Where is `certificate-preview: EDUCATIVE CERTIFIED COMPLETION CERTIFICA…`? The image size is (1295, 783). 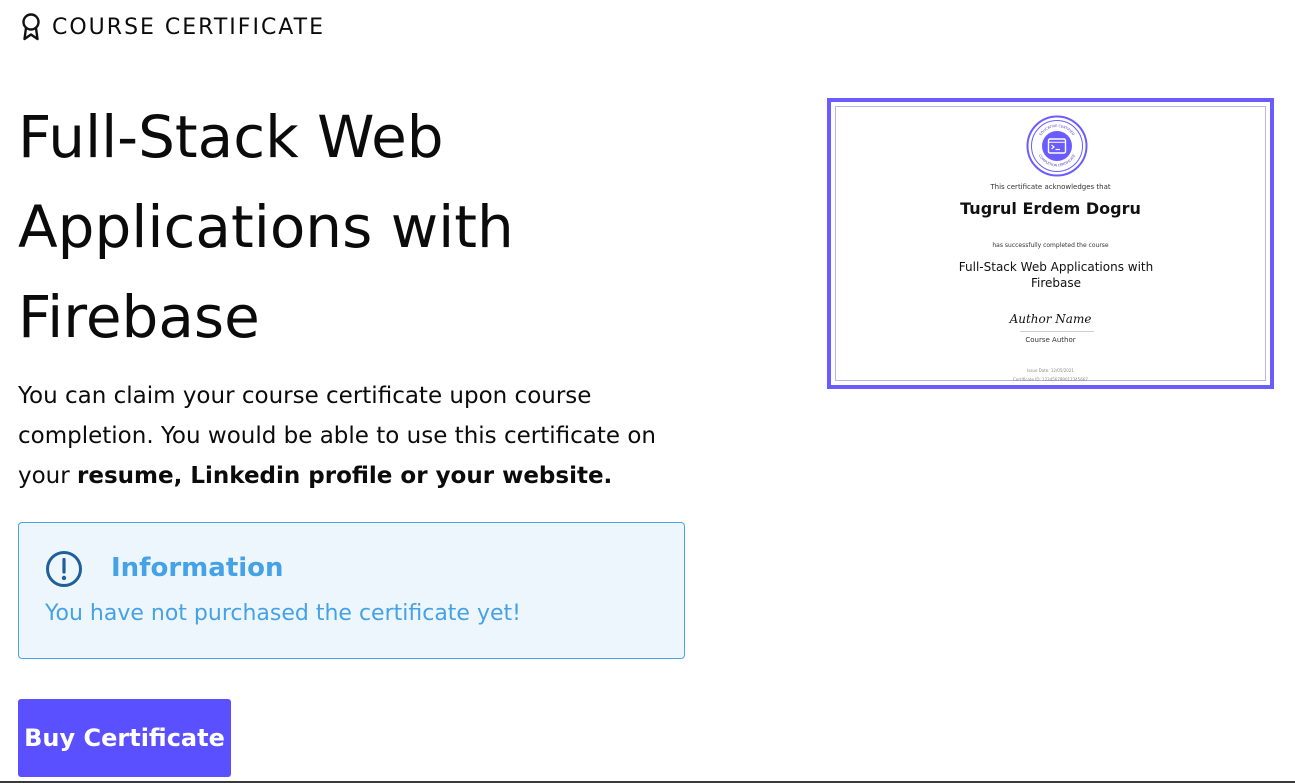
certificate-preview: EDUCATIVE CERTIFIED COMPLETION CERTIFICA… is located at coordinates (1050, 243).